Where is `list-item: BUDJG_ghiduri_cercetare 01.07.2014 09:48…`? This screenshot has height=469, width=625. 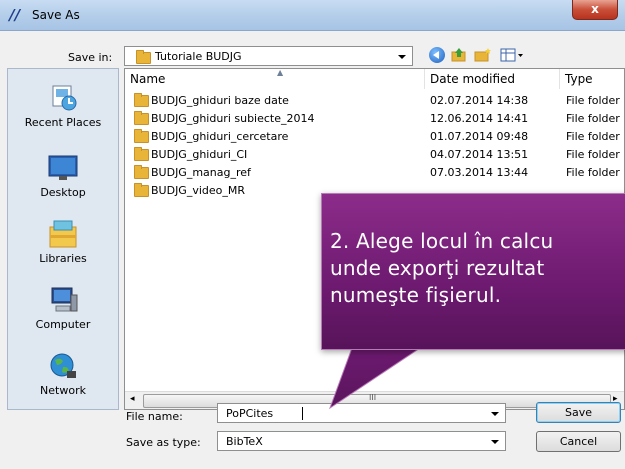 list-item: BUDJG_ghiduri_cercetare 01.07.2014 09:48… is located at coordinates (374, 136).